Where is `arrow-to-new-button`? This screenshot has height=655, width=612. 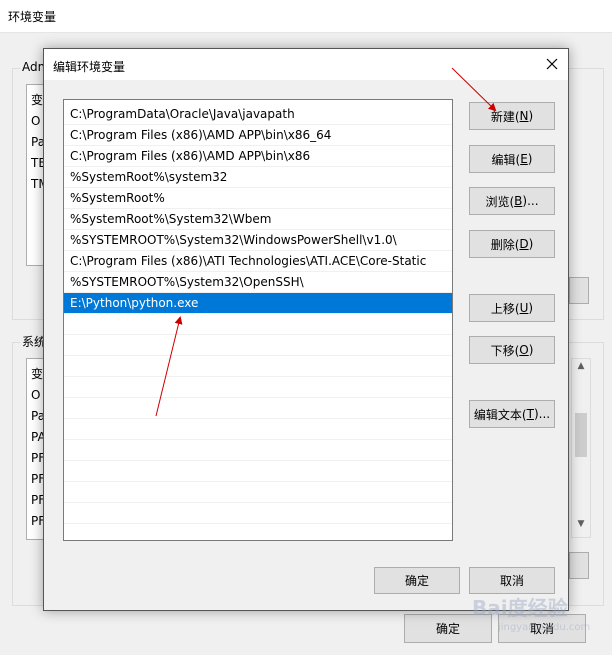 arrow-to-new-button is located at coordinates (474, 89).